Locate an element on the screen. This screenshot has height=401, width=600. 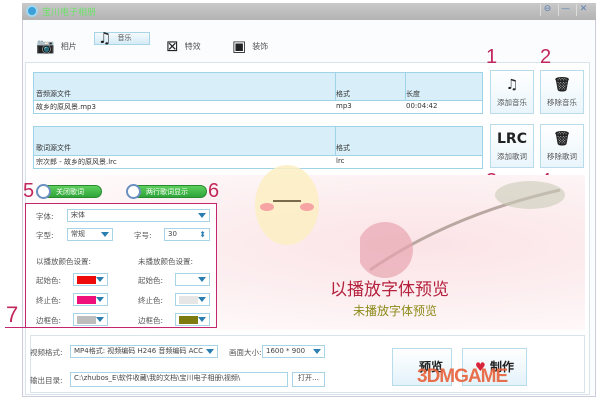
remove-lyrics-button: 🗑 移除歌词 is located at coordinates (562, 146).